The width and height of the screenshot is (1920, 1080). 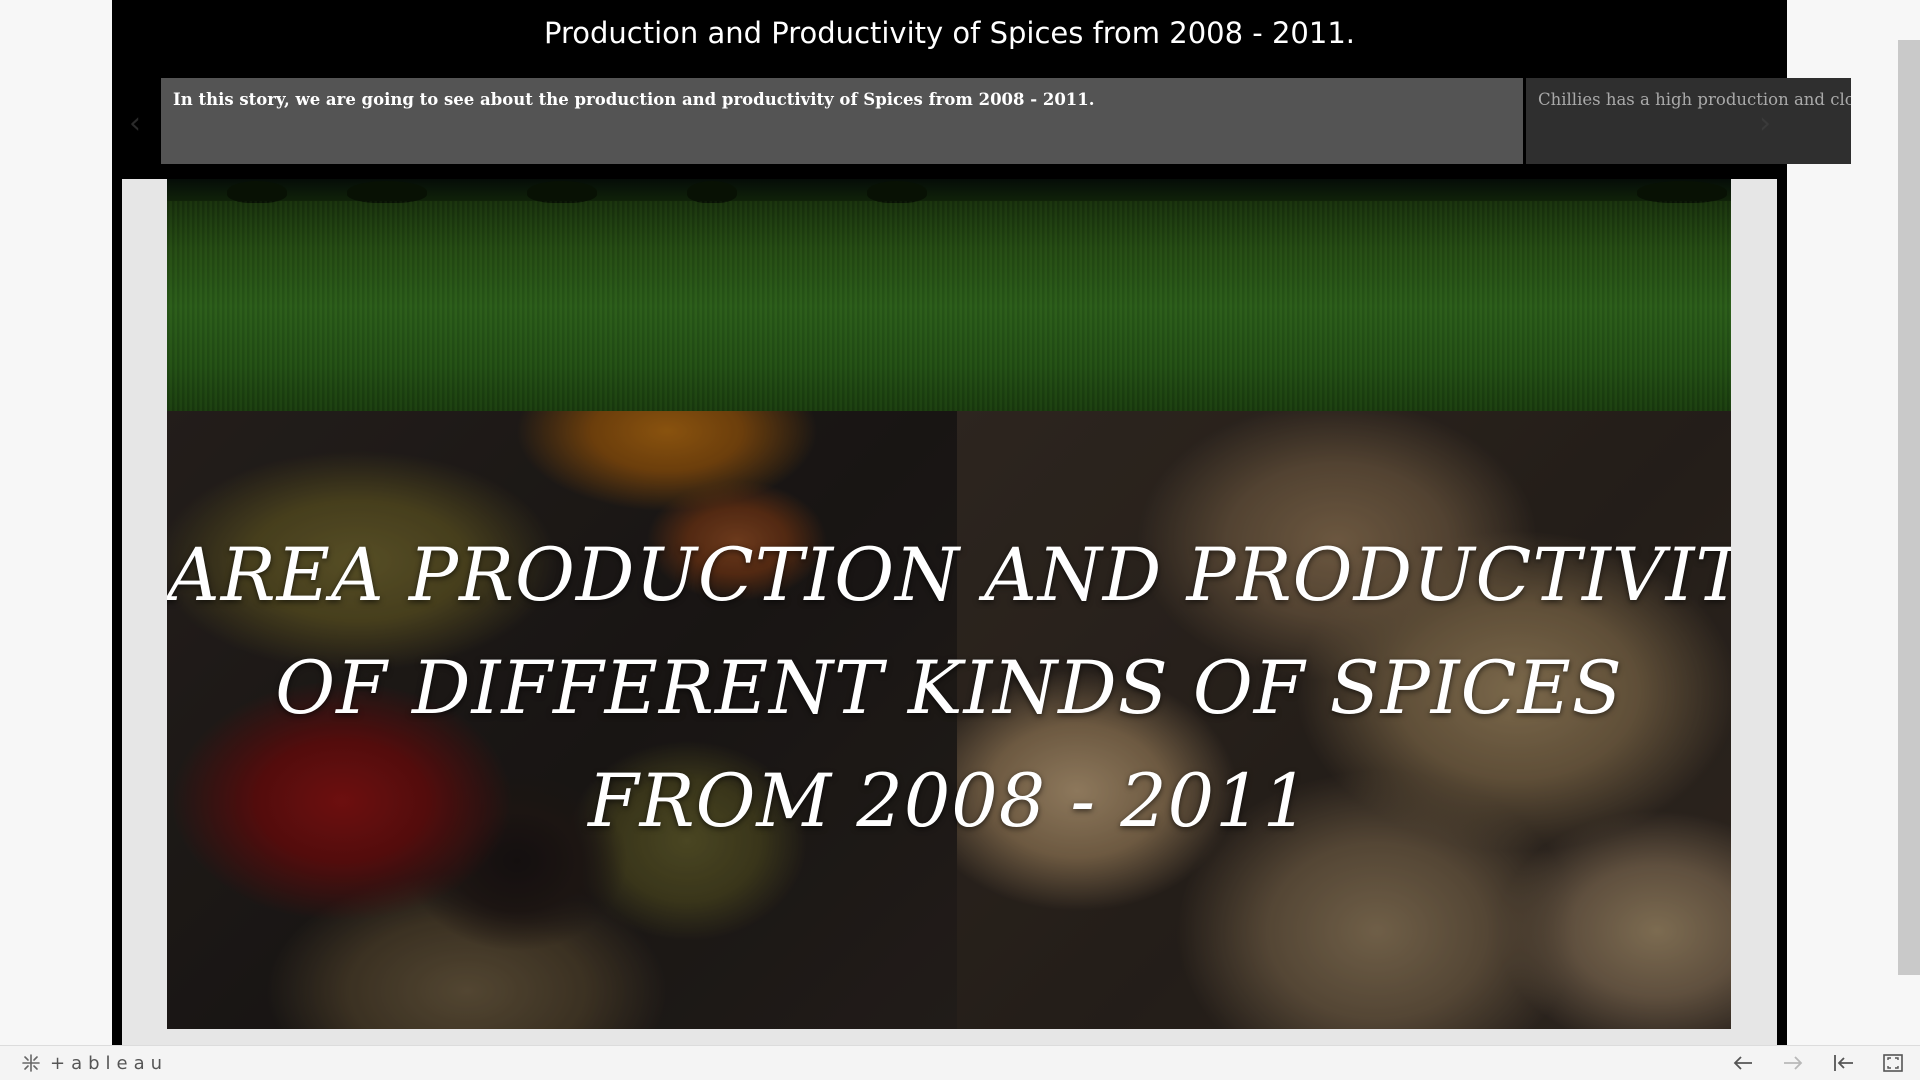 I want to click on tableau-logo: +ableau, so click(x=94, y=1063).